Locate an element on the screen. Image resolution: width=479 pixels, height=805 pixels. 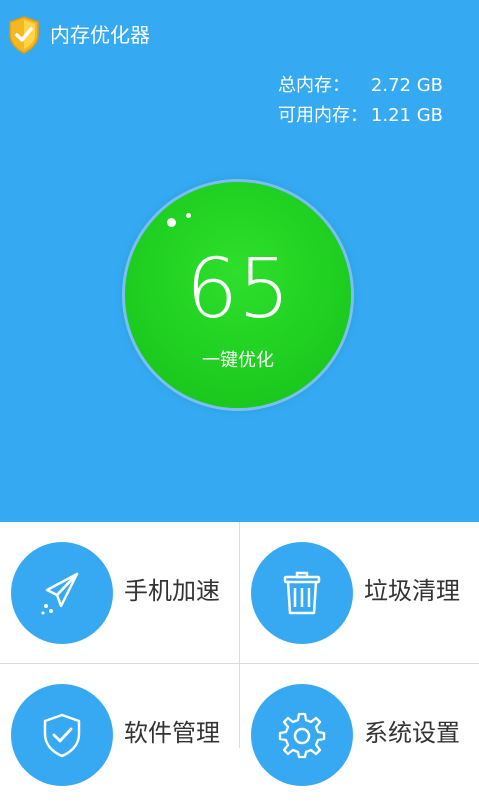
optimize-button: 65 一键优化 is located at coordinates (238, 295).